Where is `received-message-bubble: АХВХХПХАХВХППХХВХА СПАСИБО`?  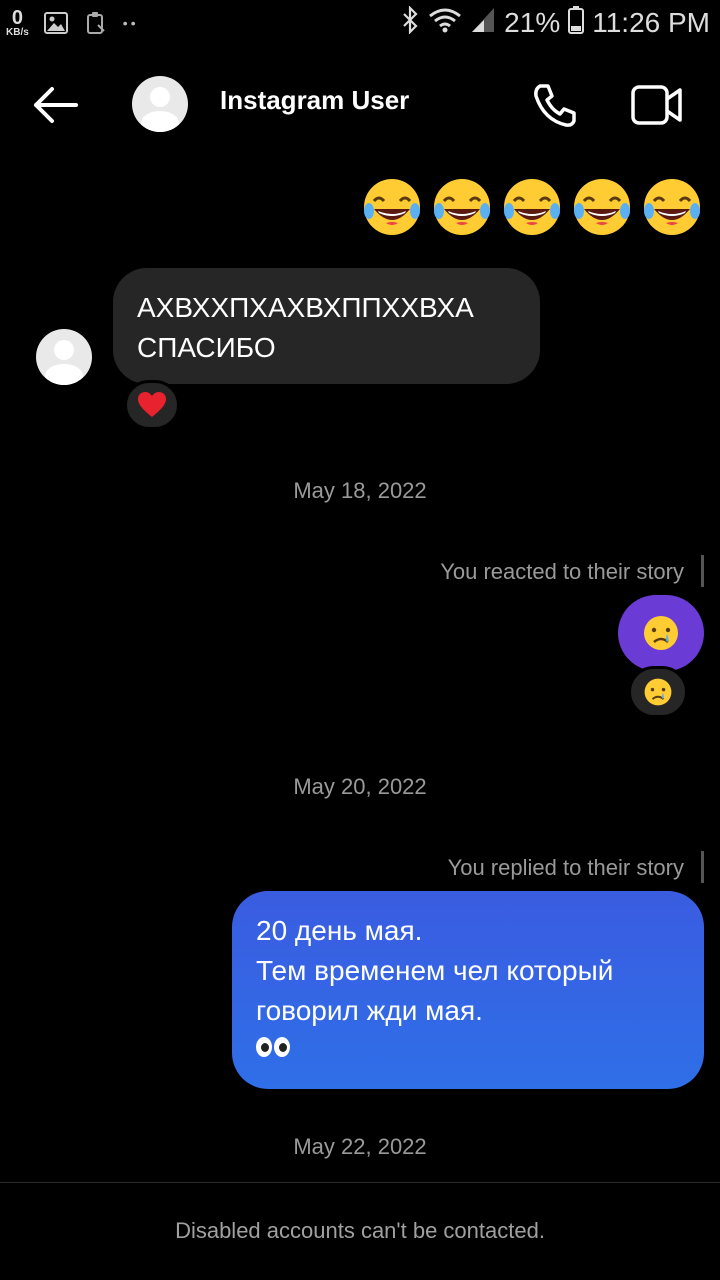
received-message-bubble: АХВХХПХАХВХППХХВХА СПАСИБО is located at coordinates (326, 326).